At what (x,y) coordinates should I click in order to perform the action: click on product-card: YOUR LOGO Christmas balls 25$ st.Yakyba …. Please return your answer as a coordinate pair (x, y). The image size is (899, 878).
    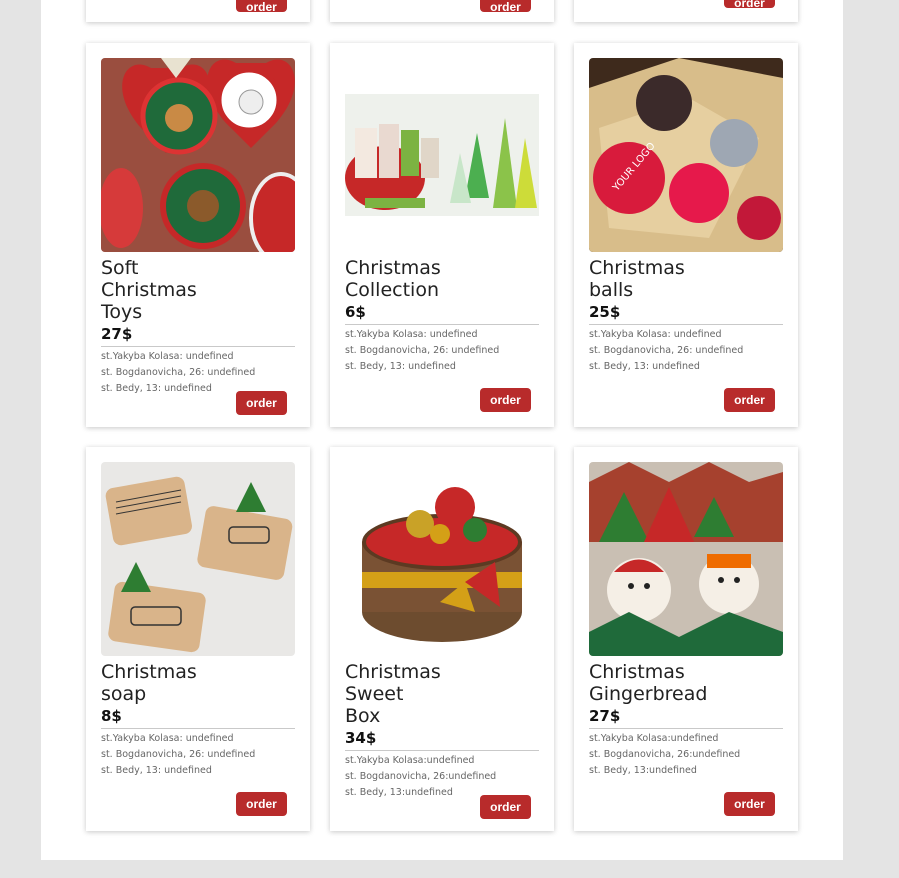
    Looking at the image, I should click on (686, 235).